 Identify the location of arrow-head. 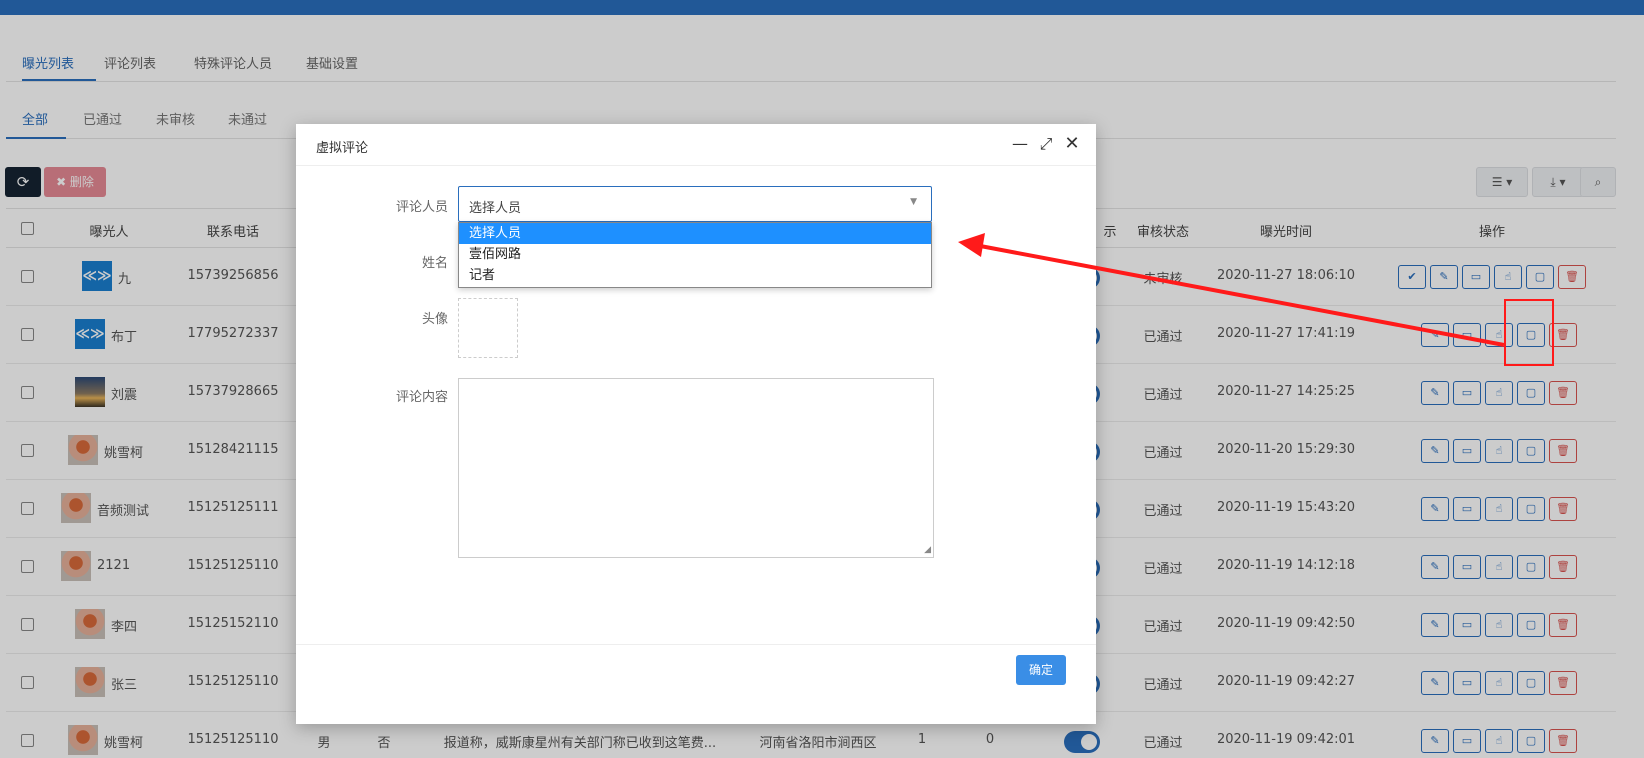
(971, 245).